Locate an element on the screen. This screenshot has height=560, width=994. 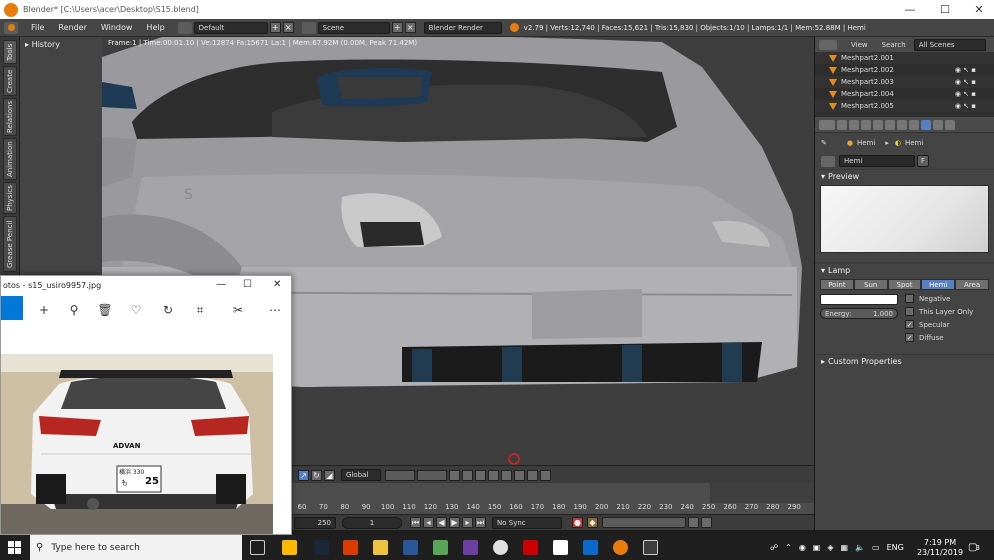
photos-close-button: ✕ is located at coordinates (277, 284).